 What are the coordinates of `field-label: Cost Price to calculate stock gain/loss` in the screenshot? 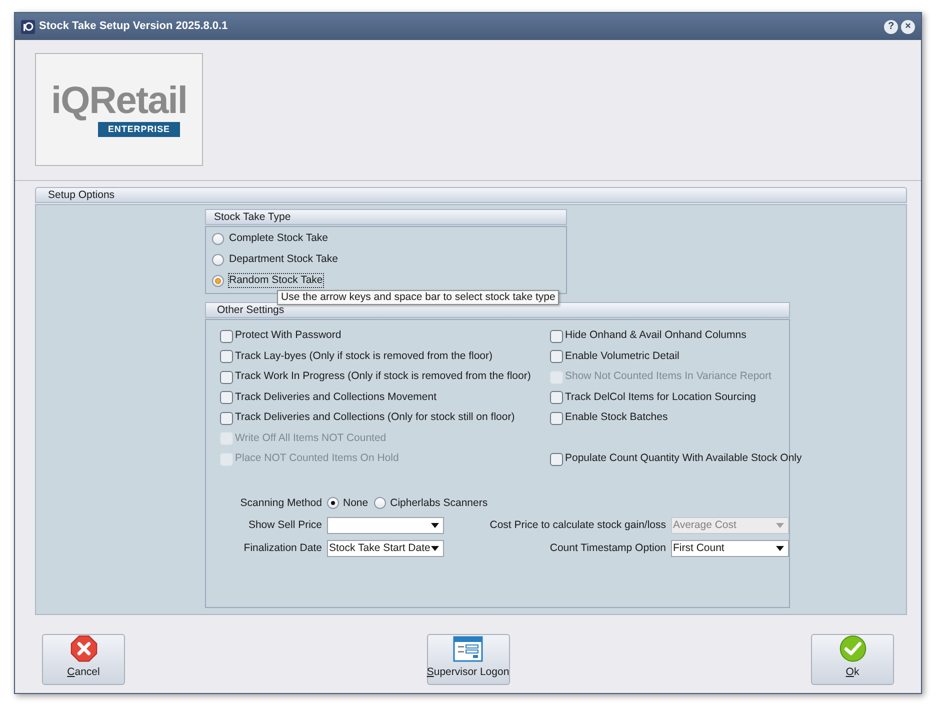 It's located at (577, 525).